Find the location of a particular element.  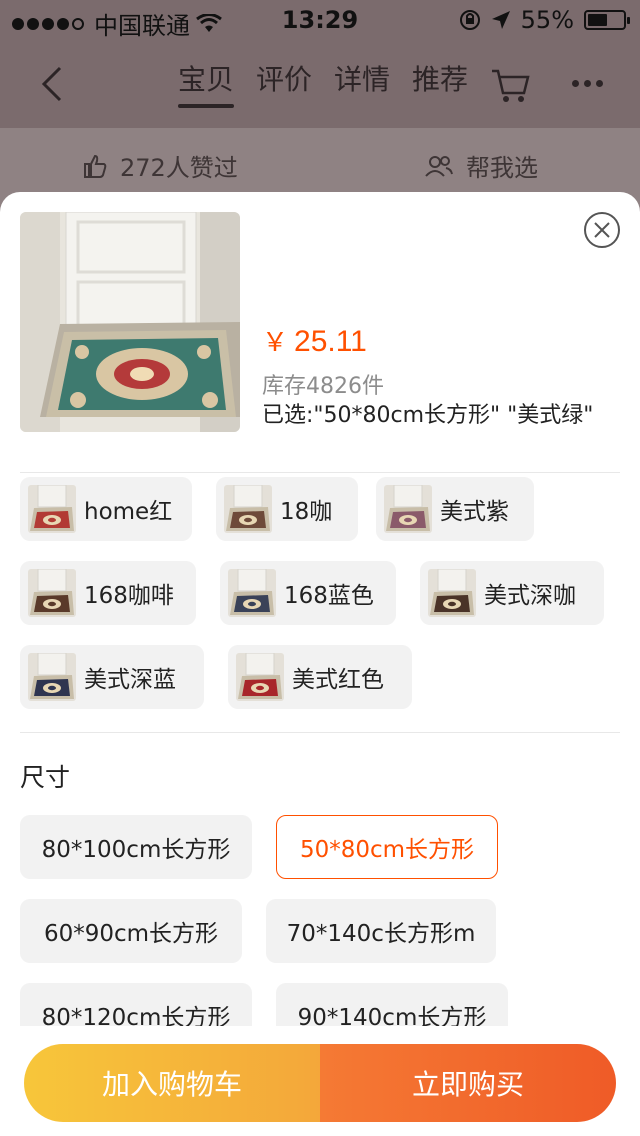

color-option-18-coffee: 18咖 is located at coordinates (287, 509).